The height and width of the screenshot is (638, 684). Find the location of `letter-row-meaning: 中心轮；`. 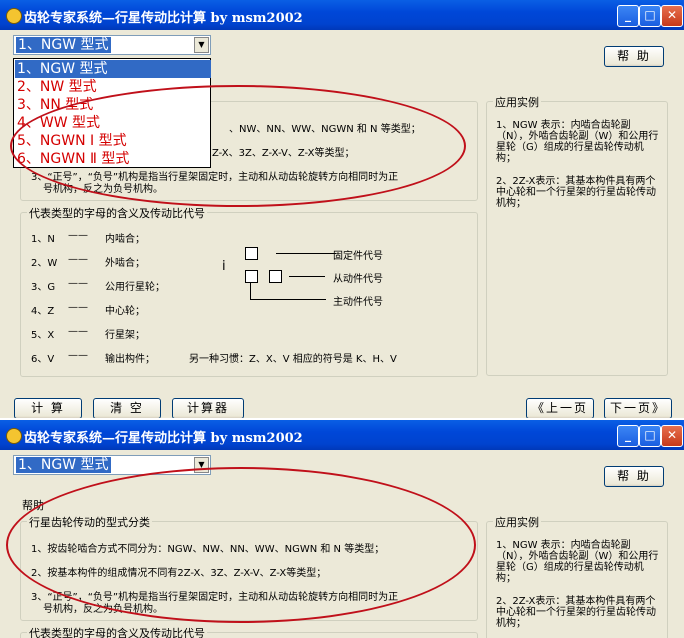

letter-row-meaning: 中心轮； is located at coordinates (125, 311).